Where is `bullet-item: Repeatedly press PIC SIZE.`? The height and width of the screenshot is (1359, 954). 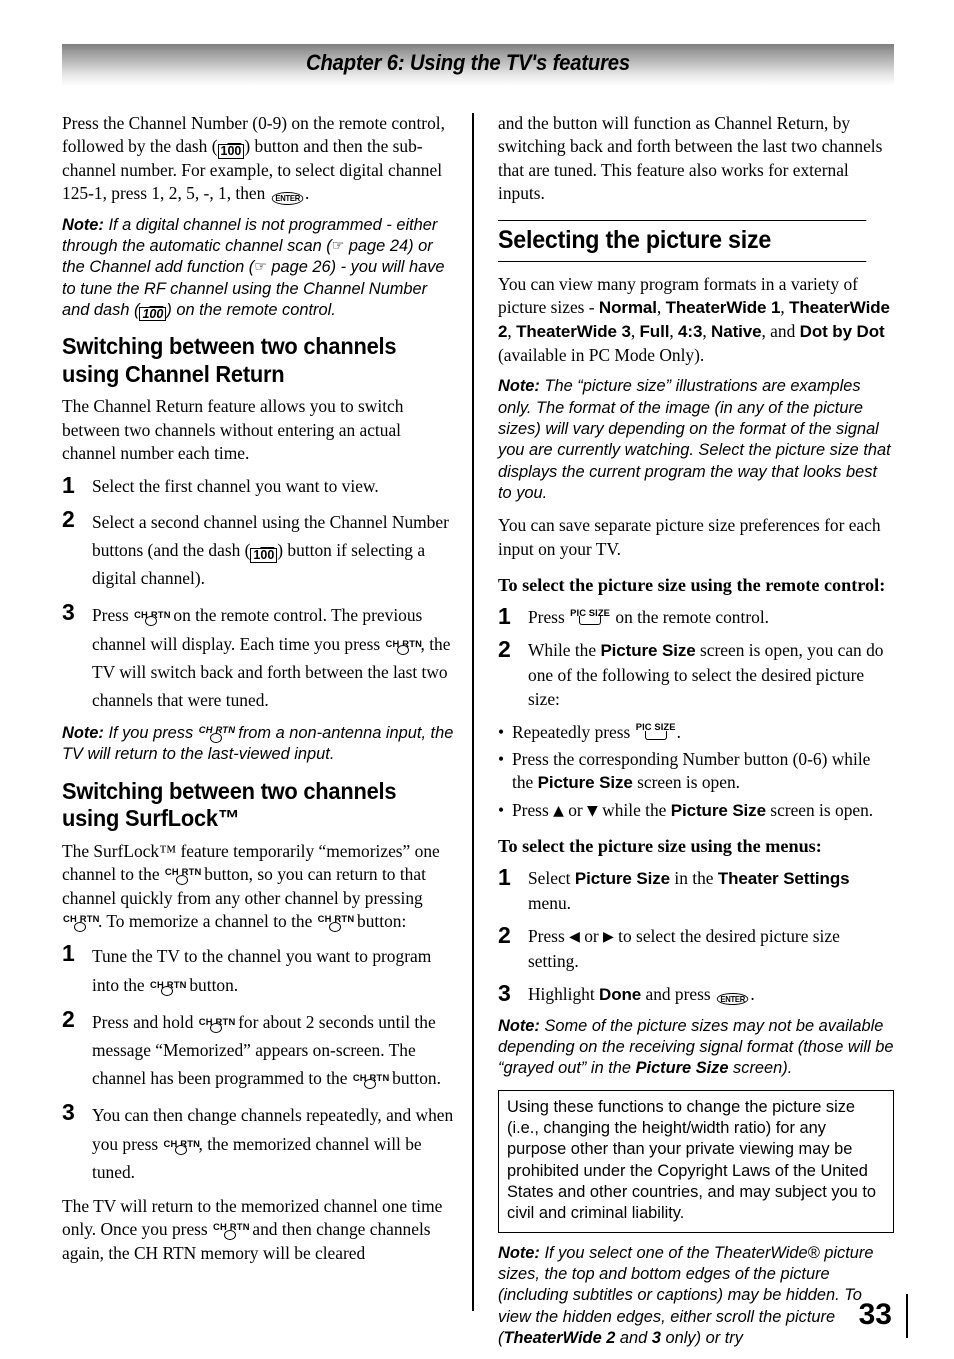 bullet-item: Repeatedly press PIC SIZE. is located at coordinates (696, 732).